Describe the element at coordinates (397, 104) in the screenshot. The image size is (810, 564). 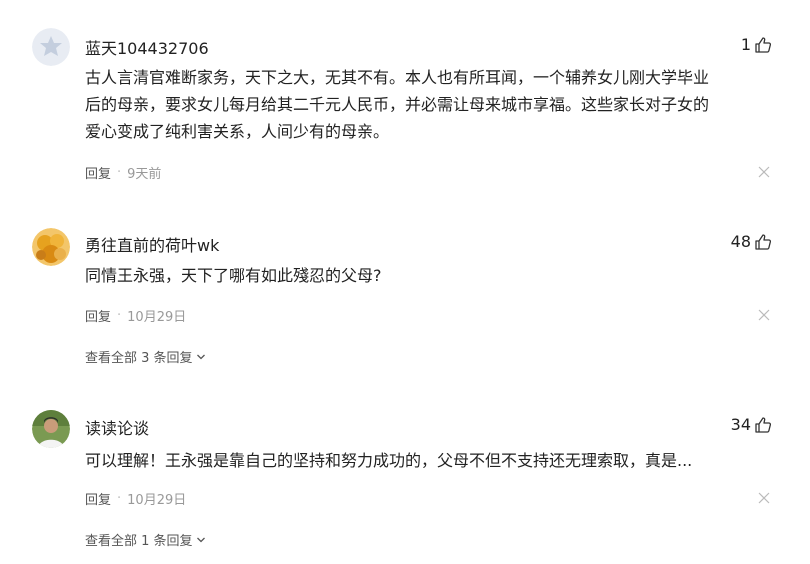
I see `comment-text-line: 后的母亲，要求女儿每月给其二千元人民币，并必需让母来城市享福。这些家长对子女的` at that location.